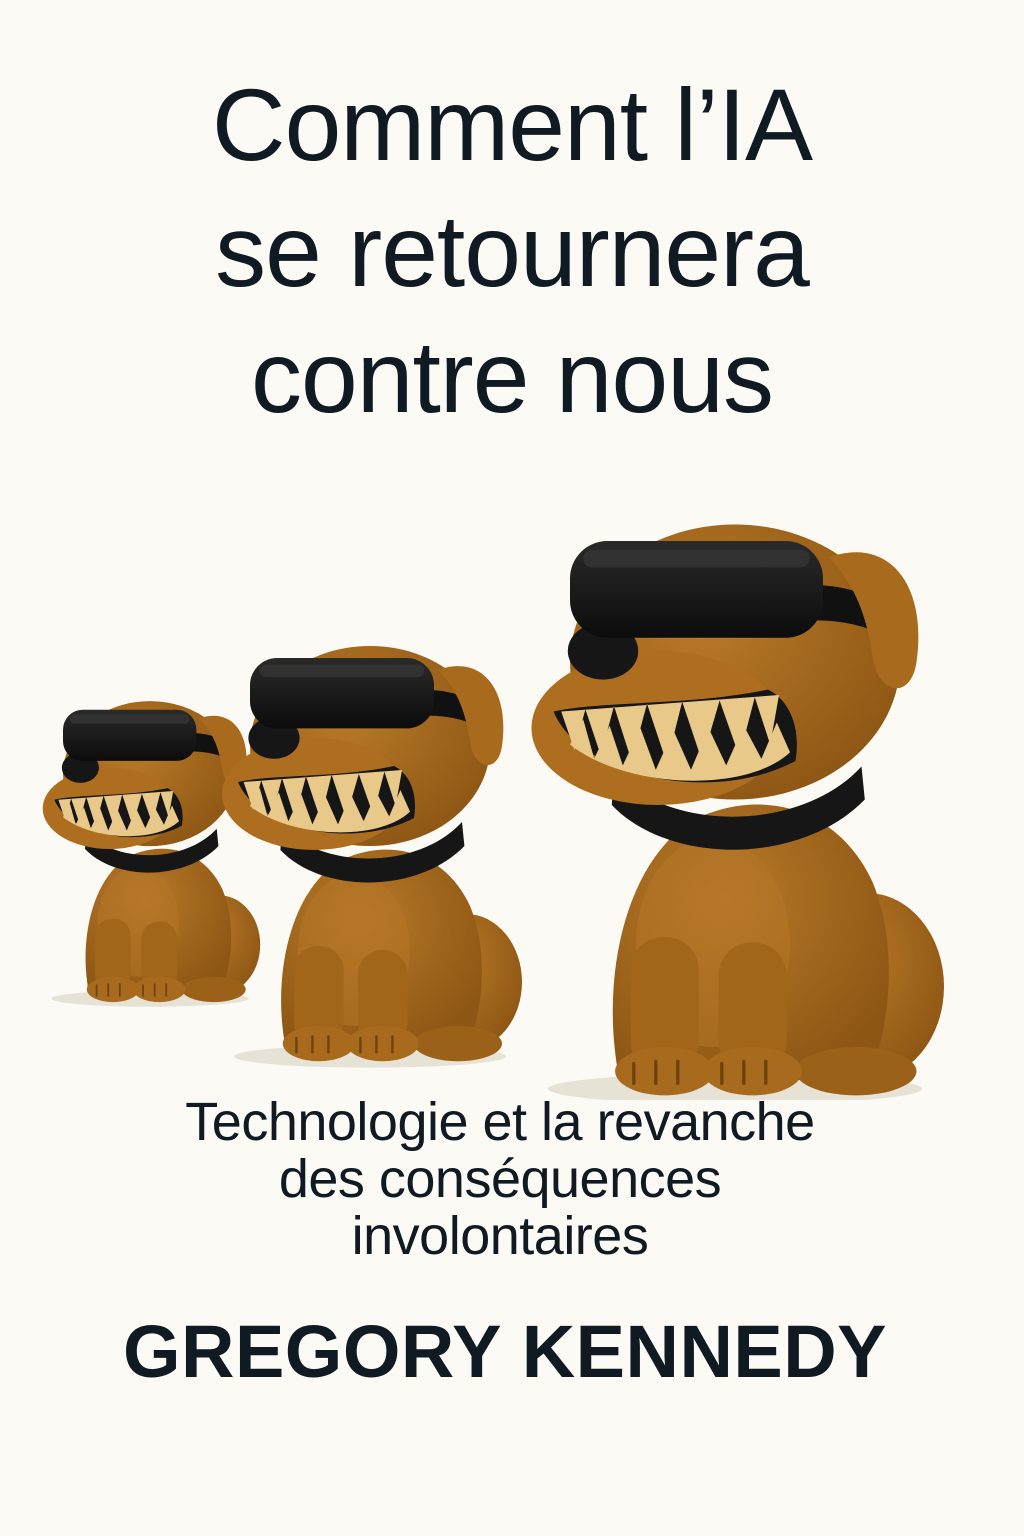 This screenshot has height=1536, width=1024. I want to click on title-line-2: se retournera, so click(512, 251).